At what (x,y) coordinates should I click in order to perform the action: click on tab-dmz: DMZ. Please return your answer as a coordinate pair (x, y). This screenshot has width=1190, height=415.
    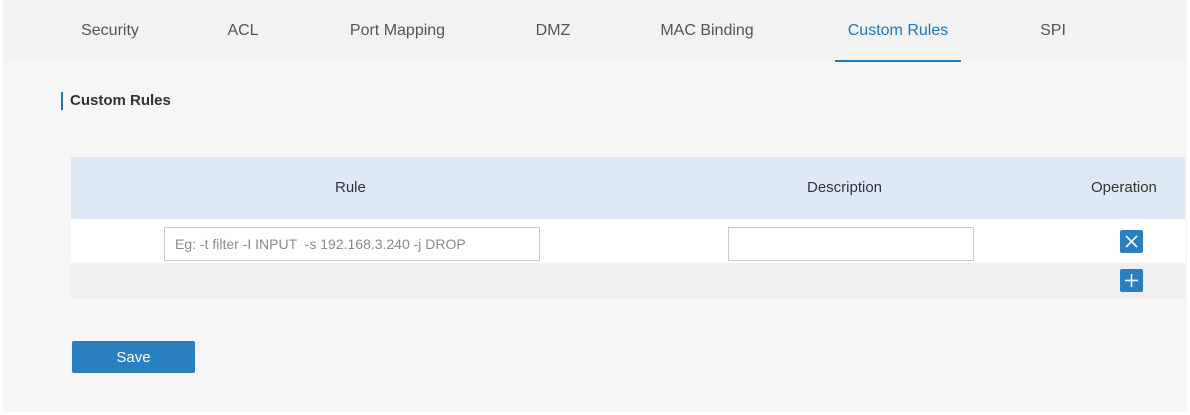
    Looking at the image, I should click on (553, 31).